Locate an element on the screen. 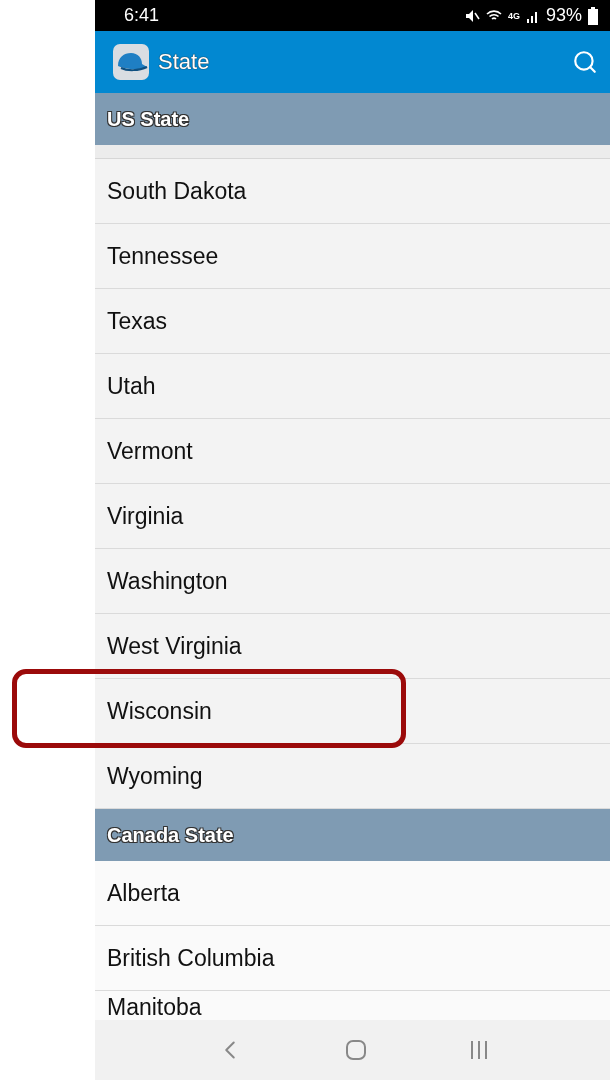 The image size is (610, 1080). state-row: Vermont is located at coordinates (352, 451).